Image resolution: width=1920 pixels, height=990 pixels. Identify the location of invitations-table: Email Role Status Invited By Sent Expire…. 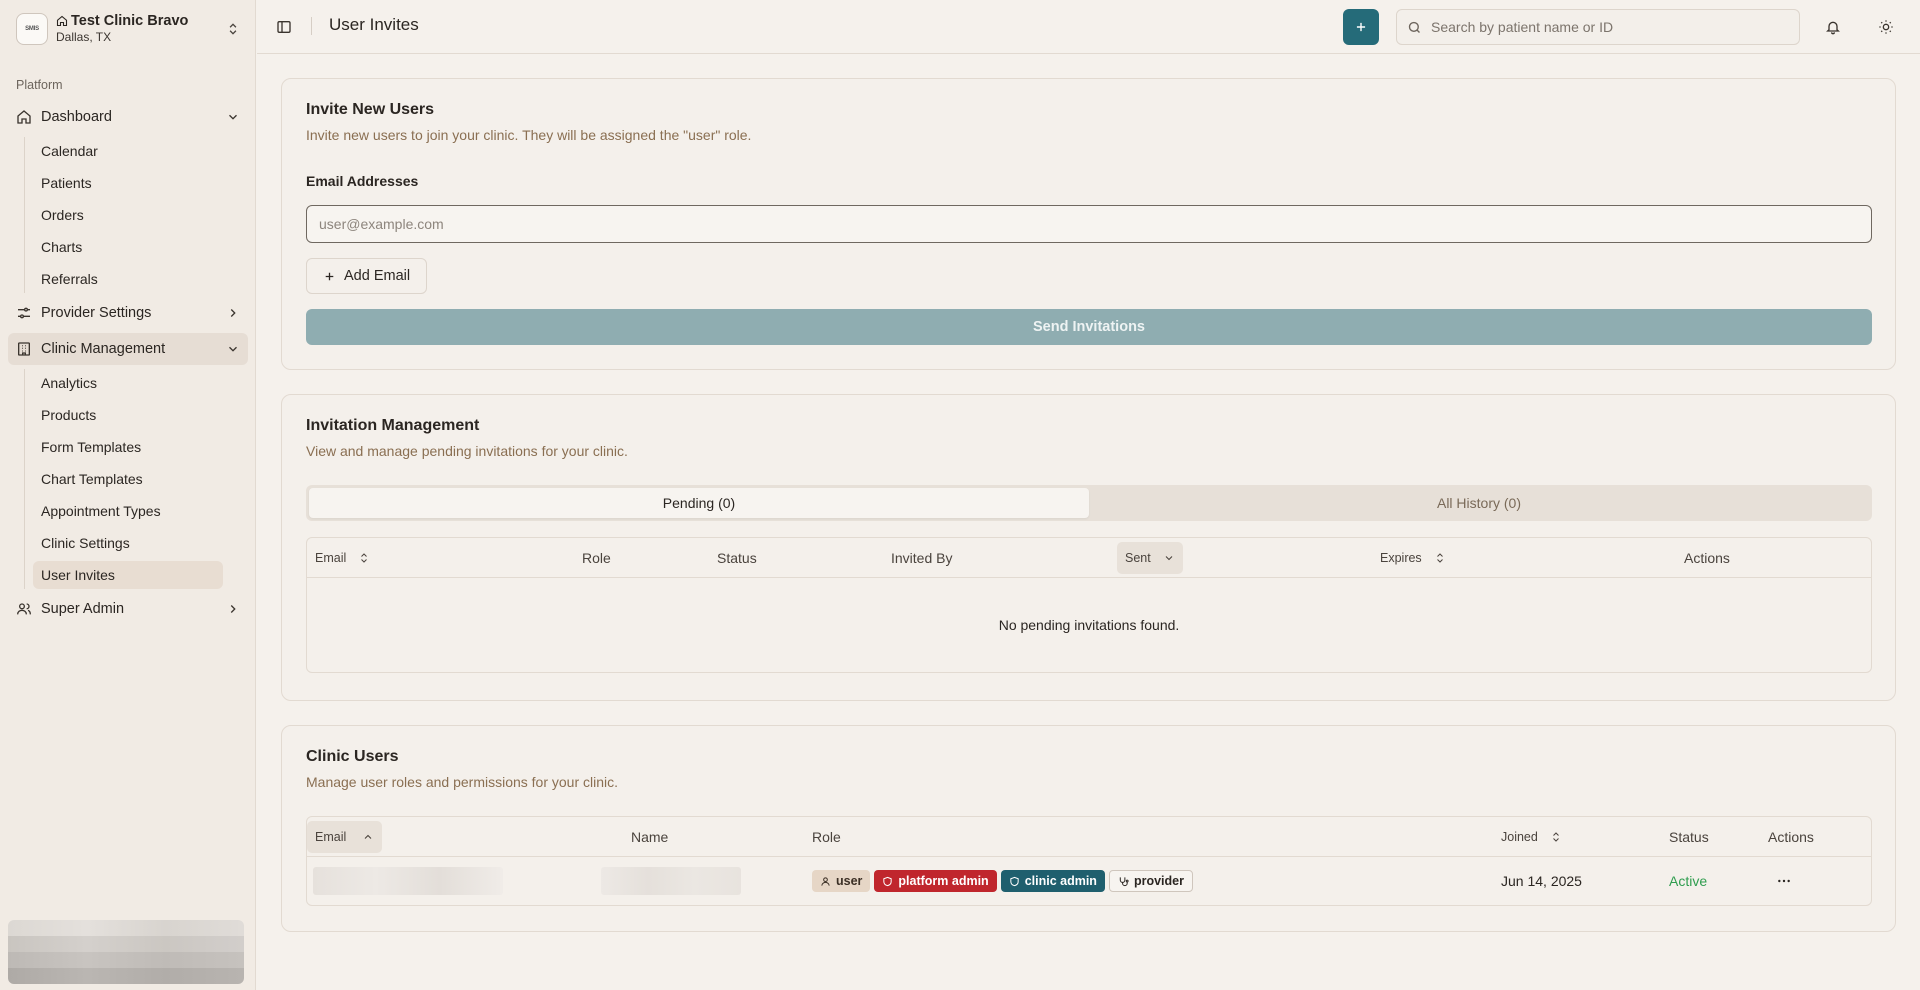
(1089, 605).